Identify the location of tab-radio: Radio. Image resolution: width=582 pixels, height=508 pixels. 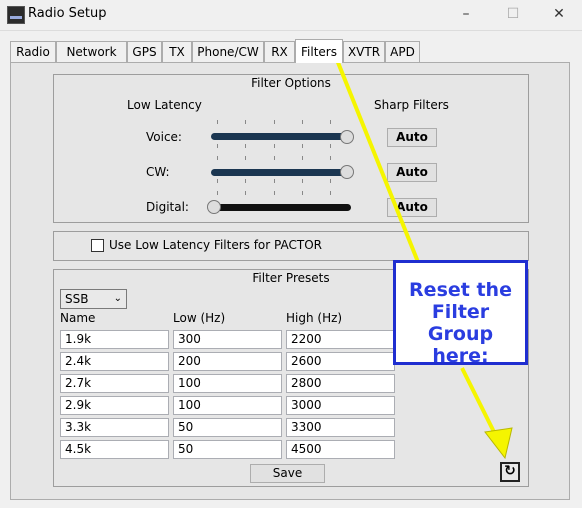
(33, 51).